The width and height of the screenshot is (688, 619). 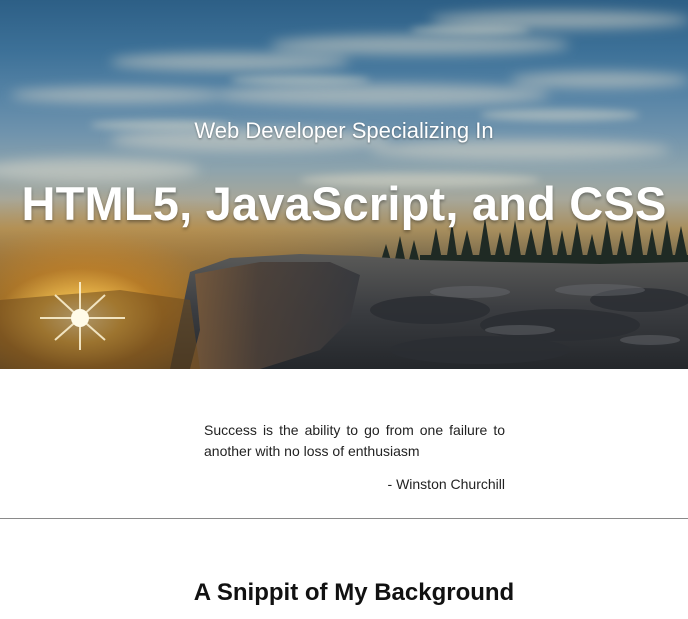 I want to click on background-heading: A Snippit of My Background, so click(x=354, y=592).